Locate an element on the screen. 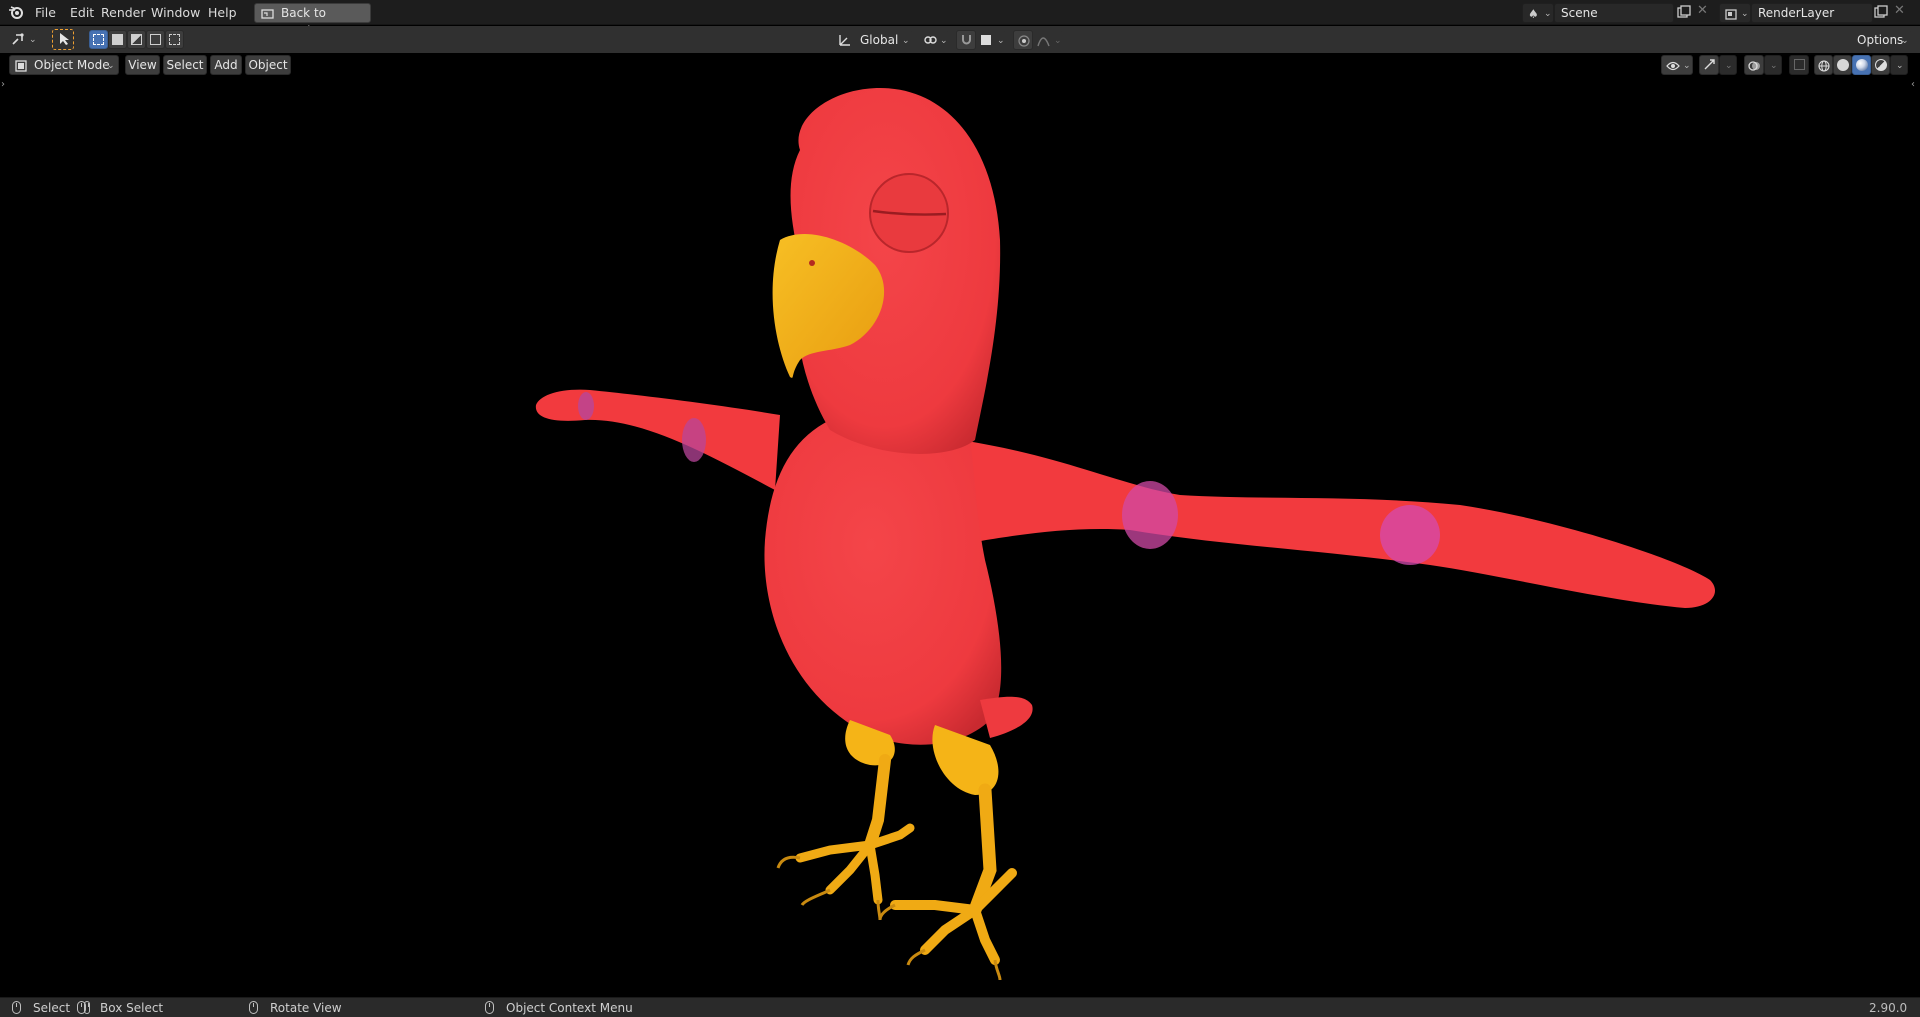 The height and width of the screenshot is (1017, 1920). select-mode-extend-button is located at coordinates (117, 39).